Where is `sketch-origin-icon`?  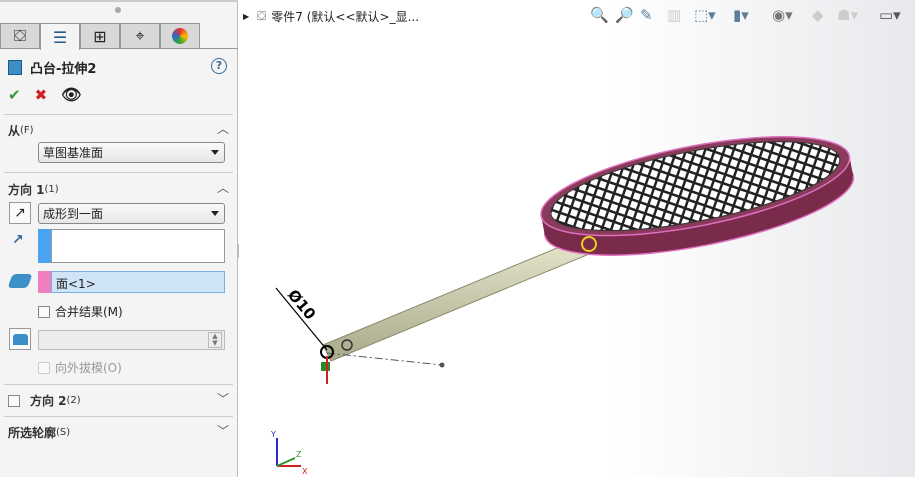
sketch-origin-icon is located at coordinates (325, 370).